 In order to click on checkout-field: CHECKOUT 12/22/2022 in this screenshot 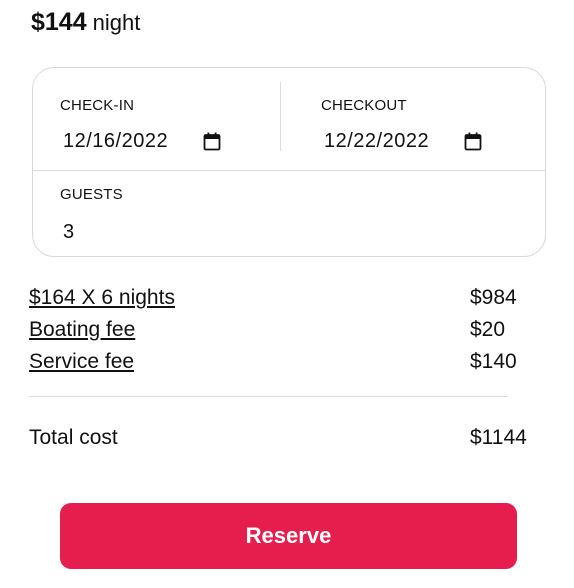, I will do `click(413, 119)`.